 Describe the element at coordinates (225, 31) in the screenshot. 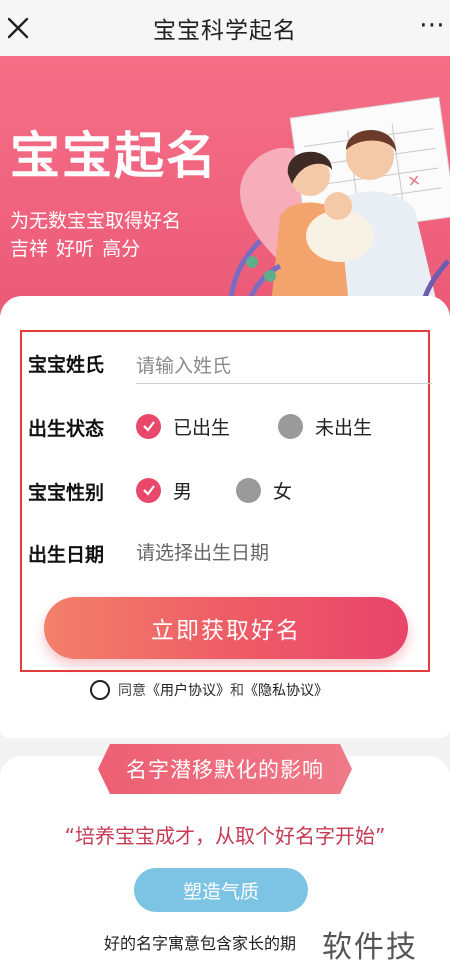

I see `page-title: 宝宝科学起名` at that location.